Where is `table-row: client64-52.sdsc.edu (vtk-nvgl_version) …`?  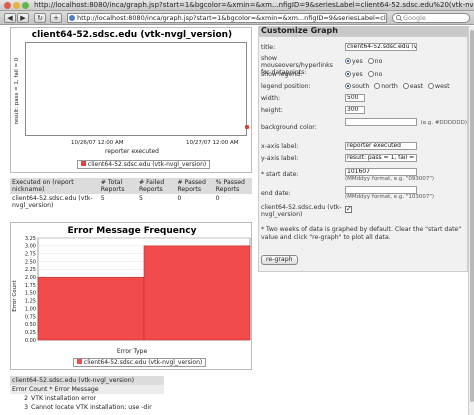 table-row: client64-52.sdsc.edu (vtk-nvgl_version) … is located at coordinates (131, 202).